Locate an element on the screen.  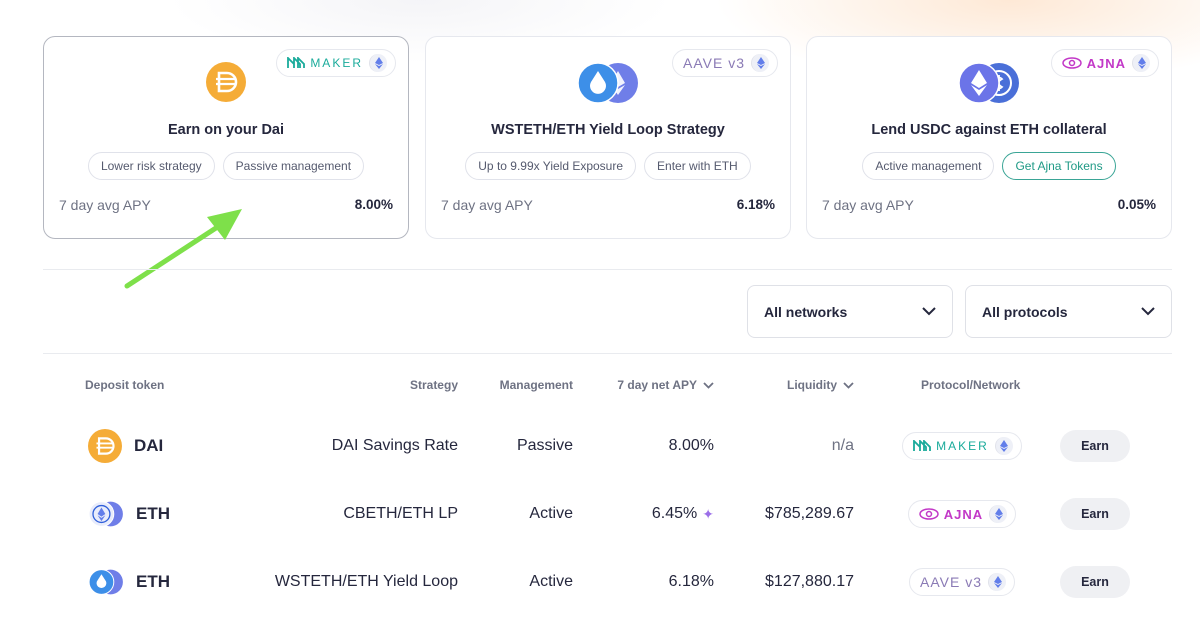
token-cell: DAI is located at coordinates (125, 446).